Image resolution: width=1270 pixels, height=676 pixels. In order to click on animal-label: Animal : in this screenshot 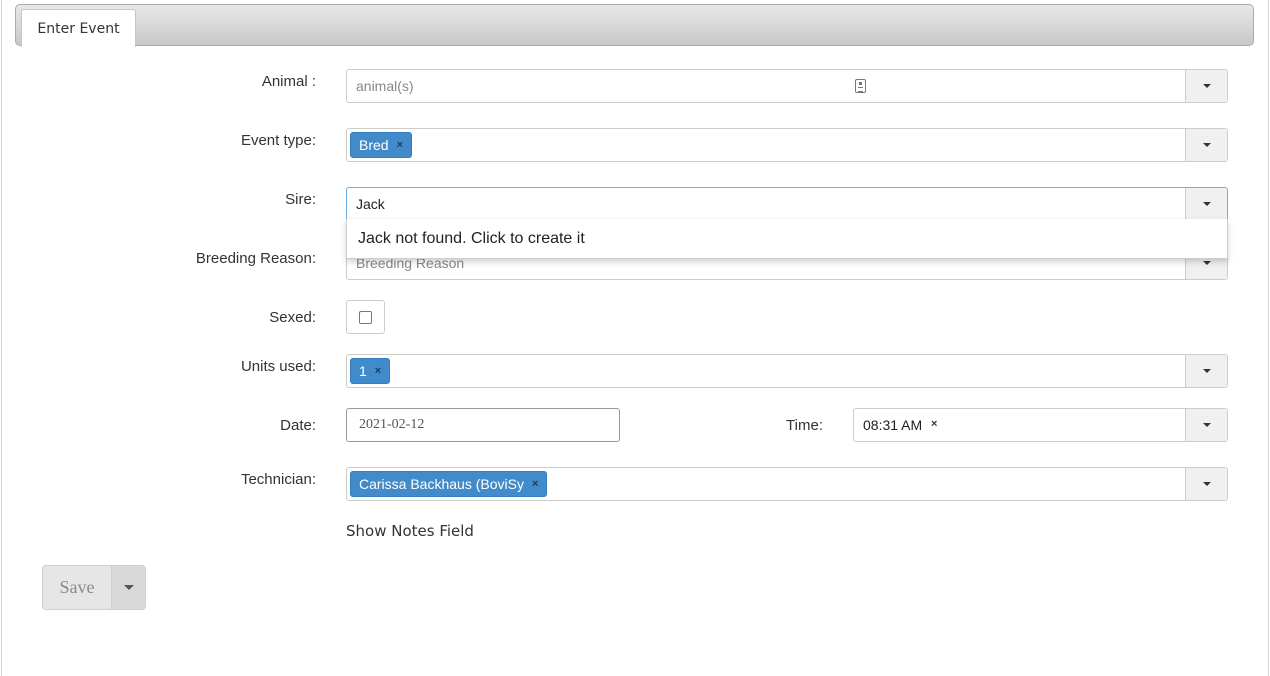, I will do `click(288, 81)`.